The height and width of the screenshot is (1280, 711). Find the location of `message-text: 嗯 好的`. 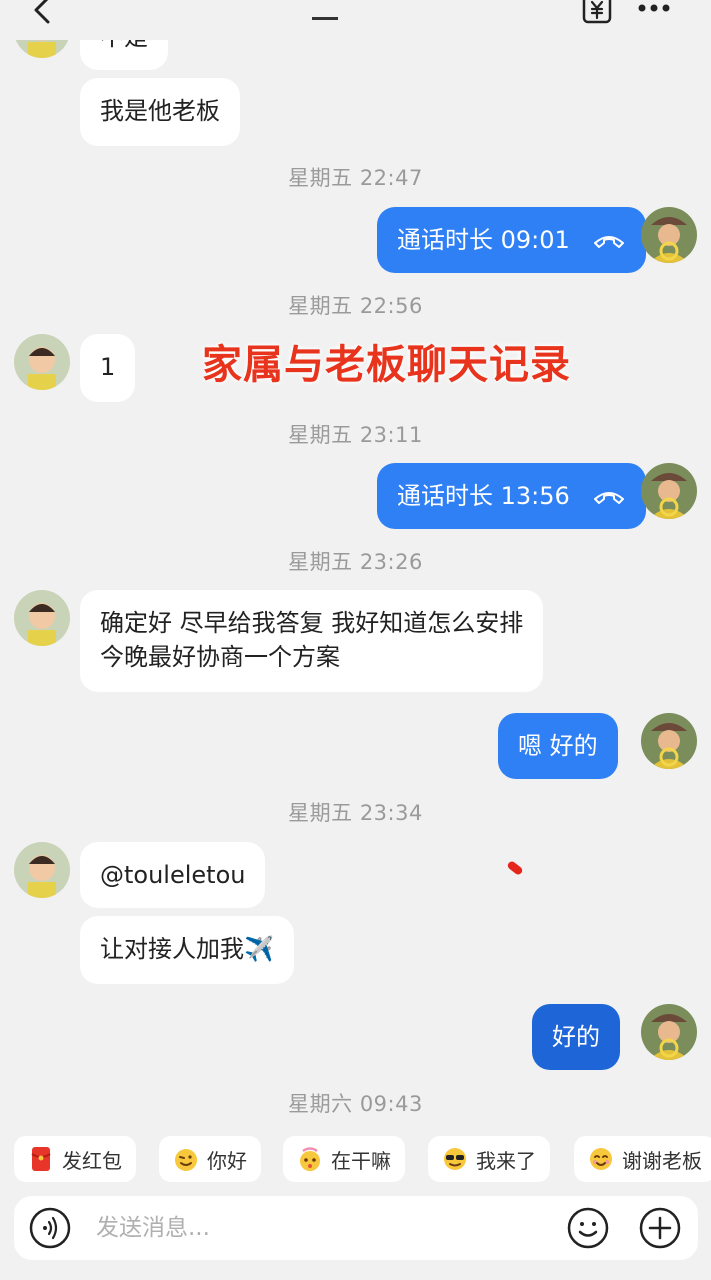

message-text: 嗯 好的 is located at coordinates (558, 746).